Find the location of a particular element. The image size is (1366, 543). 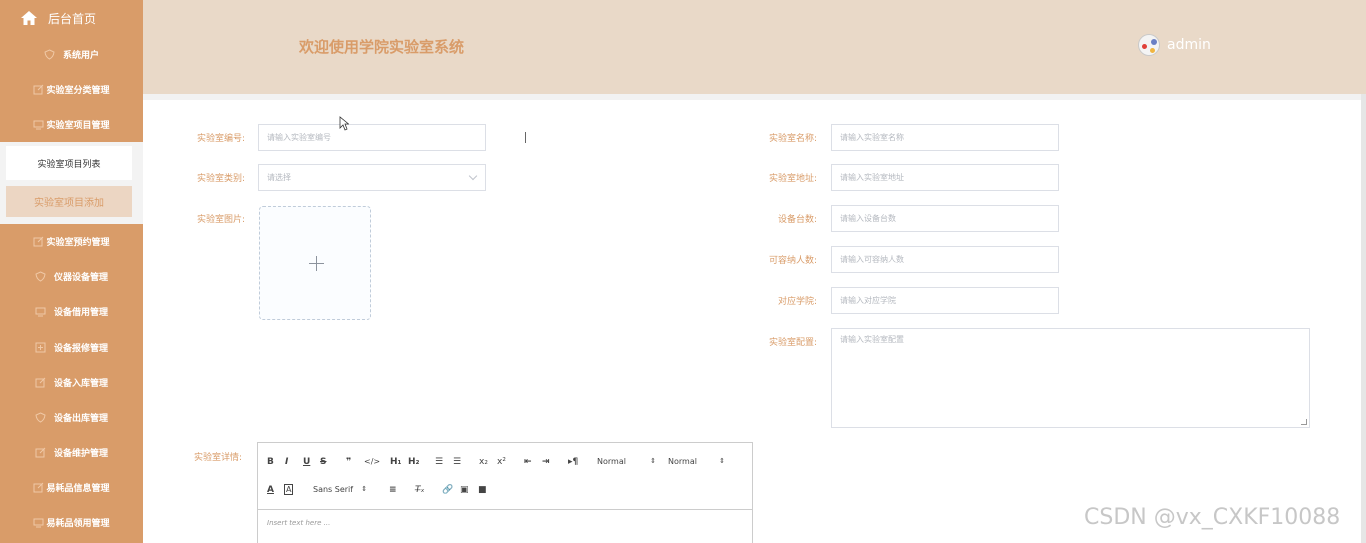

font-picker-value: Sans Serif is located at coordinates (333, 489).